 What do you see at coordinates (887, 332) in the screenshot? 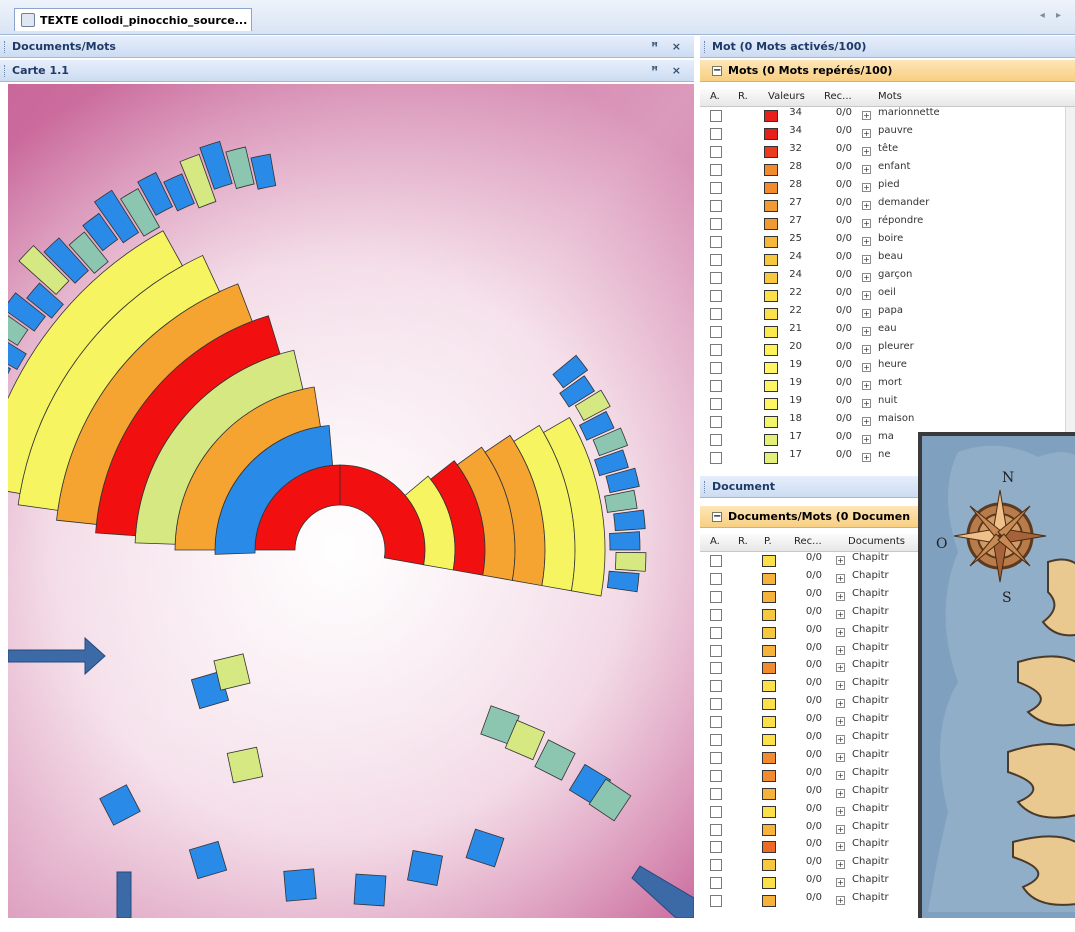
I see `table-row: 21 0/0 + eau` at bounding box center [887, 332].